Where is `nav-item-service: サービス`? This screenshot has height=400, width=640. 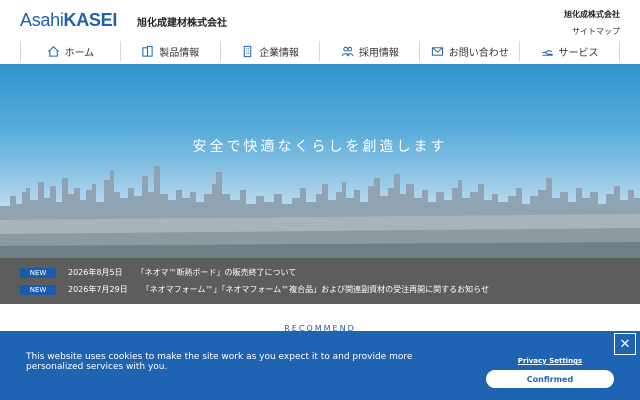 nav-item-service: サービス is located at coordinates (570, 51).